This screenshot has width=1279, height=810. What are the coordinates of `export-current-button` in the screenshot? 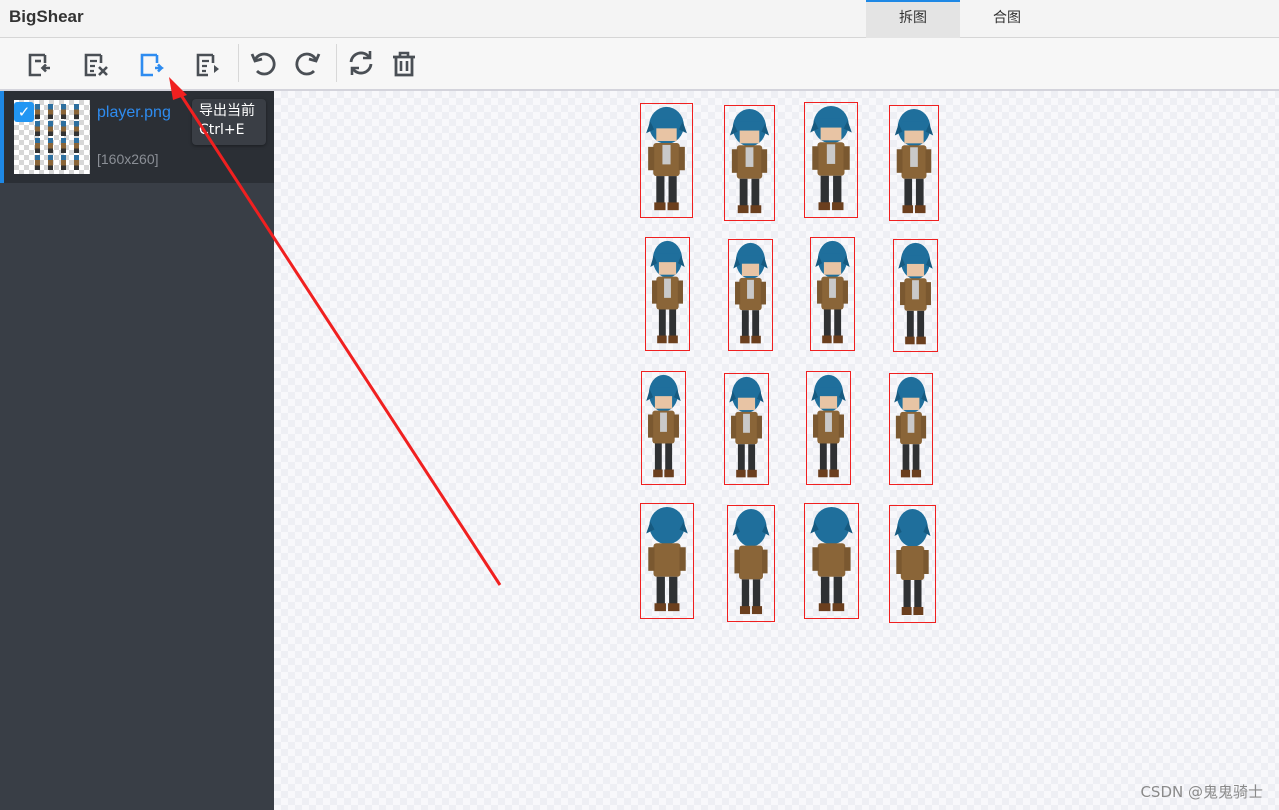 It's located at (152, 63).